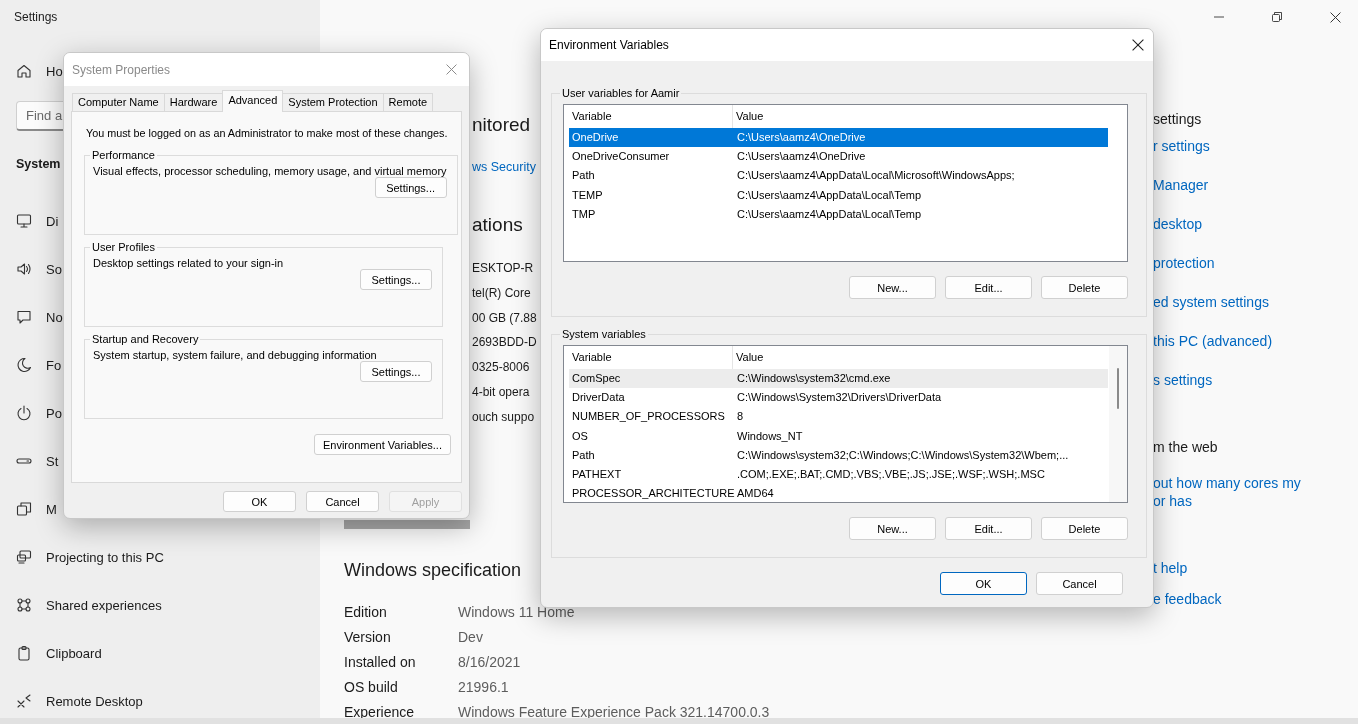 The width and height of the screenshot is (1358, 724). I want to click on section-title: System, so click(38, 164).